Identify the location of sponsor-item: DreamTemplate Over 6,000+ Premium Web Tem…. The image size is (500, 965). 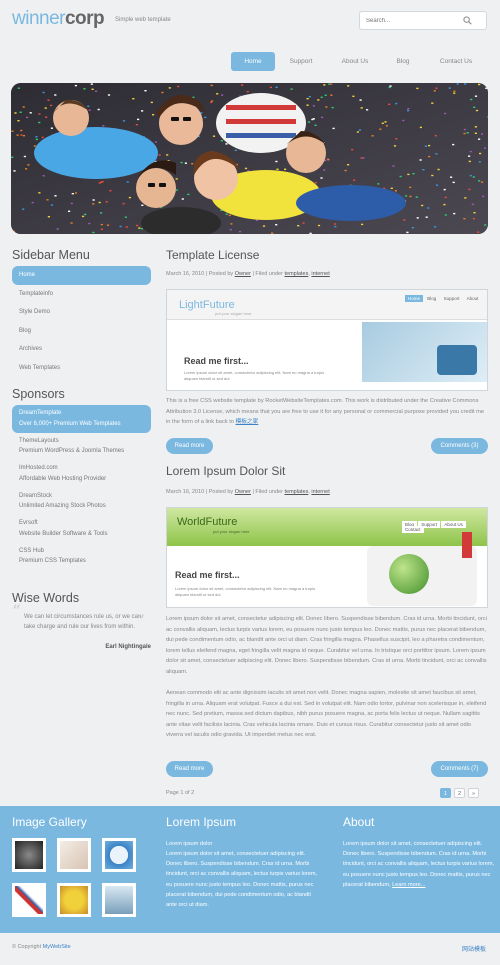
(81, 419).